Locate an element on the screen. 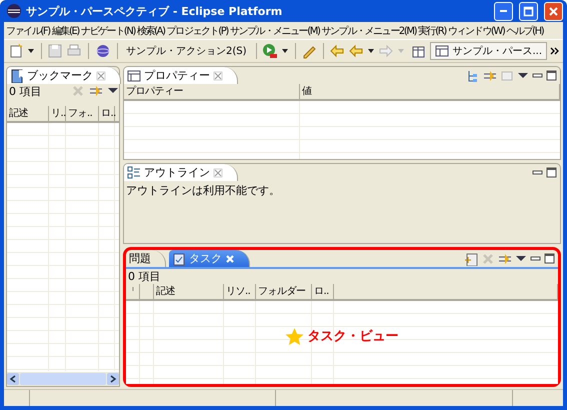 This screenshot has width=567, height=410. scroll-left-icon is located at coordinates (13, 379).